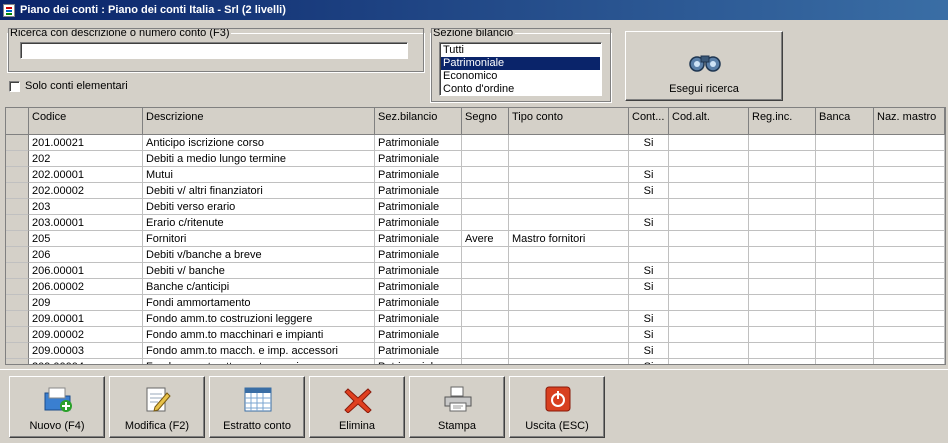 Image resolution: width=948 pixels, height=443 pixels. Describe the element at coordinates (520, 76) in the screenshot. I see `sezione-option-economico: Economico` at that location.